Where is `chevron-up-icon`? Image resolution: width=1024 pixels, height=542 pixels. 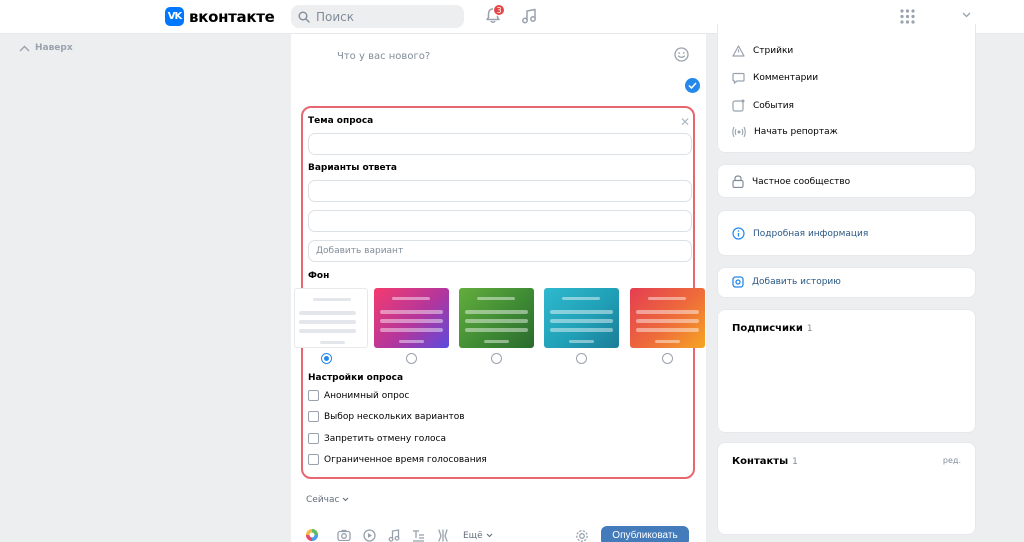 chevron-up-icon is located at coordinates (24, 48).